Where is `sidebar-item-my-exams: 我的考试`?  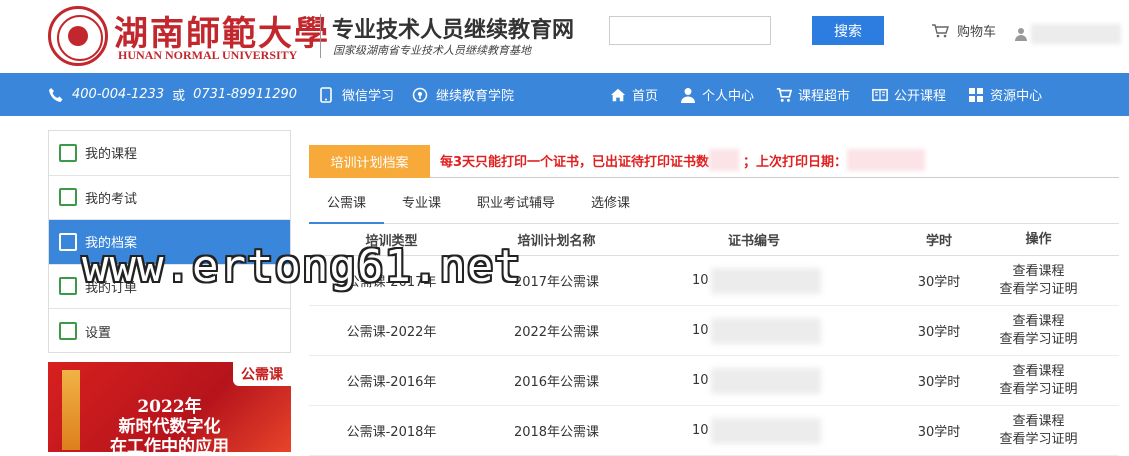 sidebar-item-my-exams: 我的考试 is located at coordinates (169, 198).